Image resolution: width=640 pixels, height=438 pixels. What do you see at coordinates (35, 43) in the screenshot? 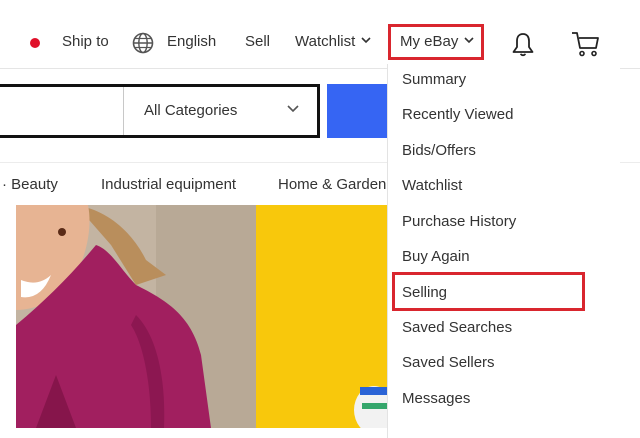
I see `flag-icon` at bounding box center [35, 43].